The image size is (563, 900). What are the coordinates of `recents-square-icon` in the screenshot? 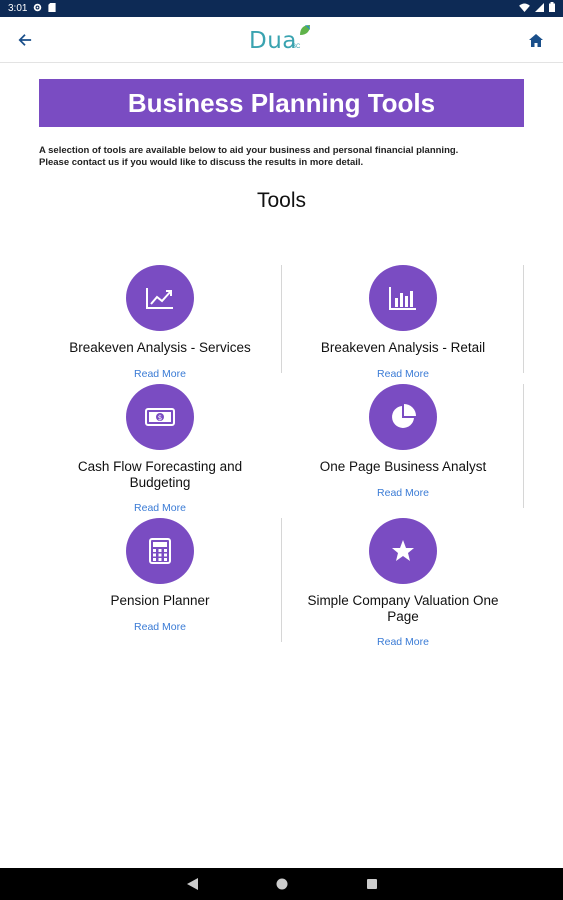 It's located at (372, 884).